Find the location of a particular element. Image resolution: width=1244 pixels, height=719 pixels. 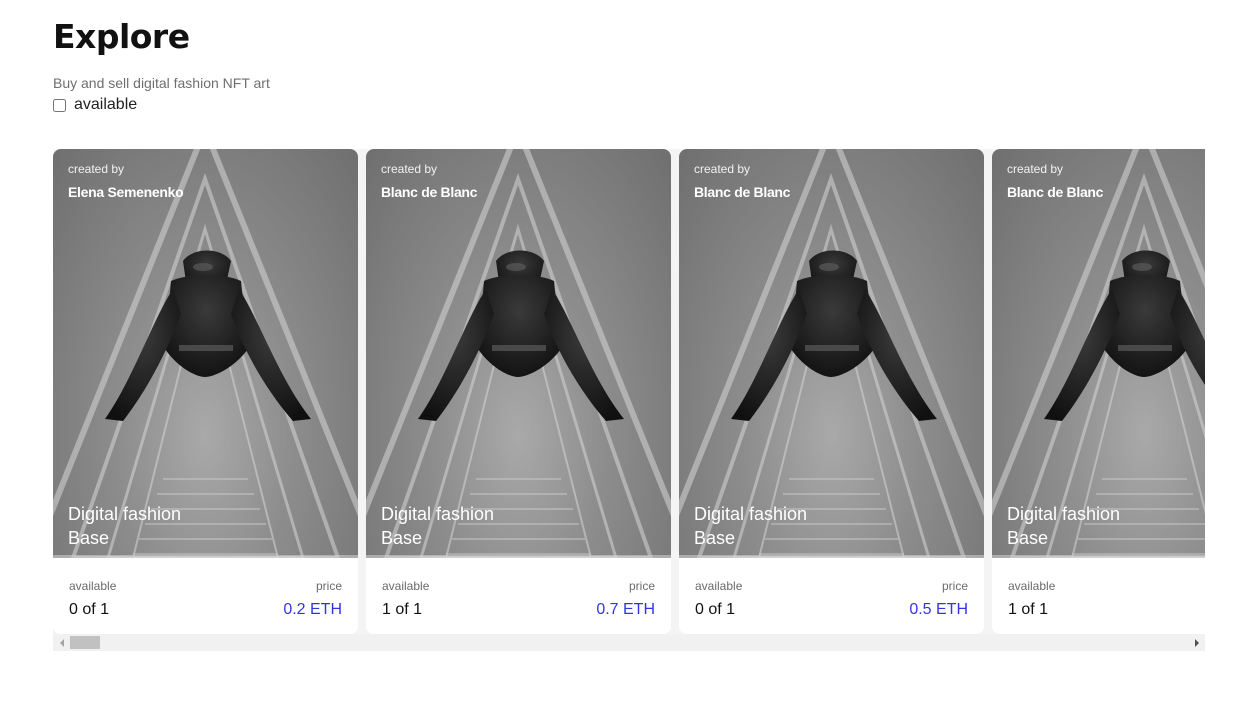

price-value: 0.5 ETH is located at coordinates (938, 609).